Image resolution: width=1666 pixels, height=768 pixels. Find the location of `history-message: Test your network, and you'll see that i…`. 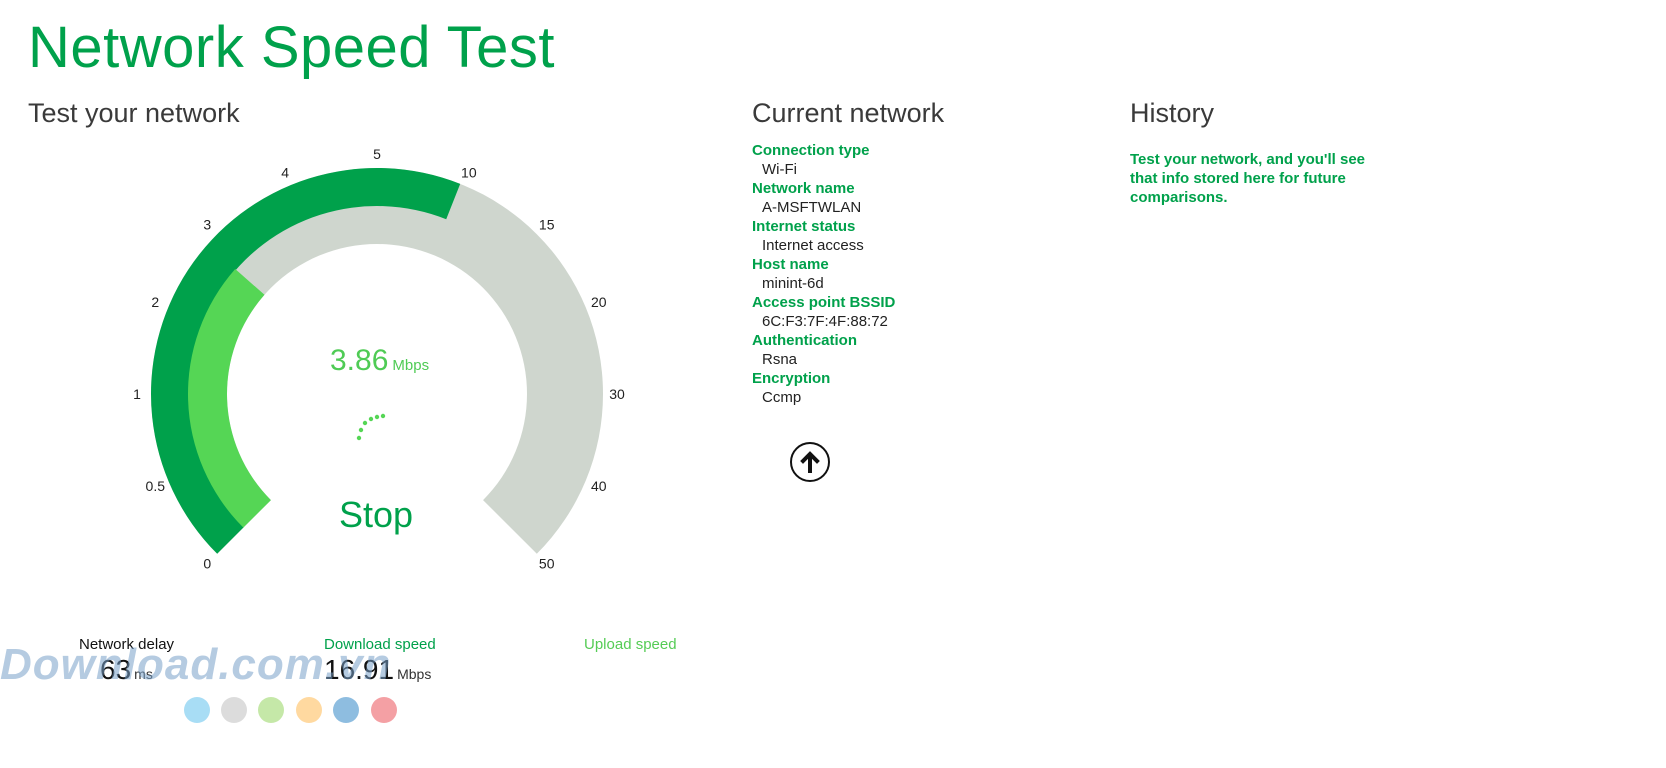

history-message: Test your network, and you'll see that i… is located at coordinates (1248, 178).